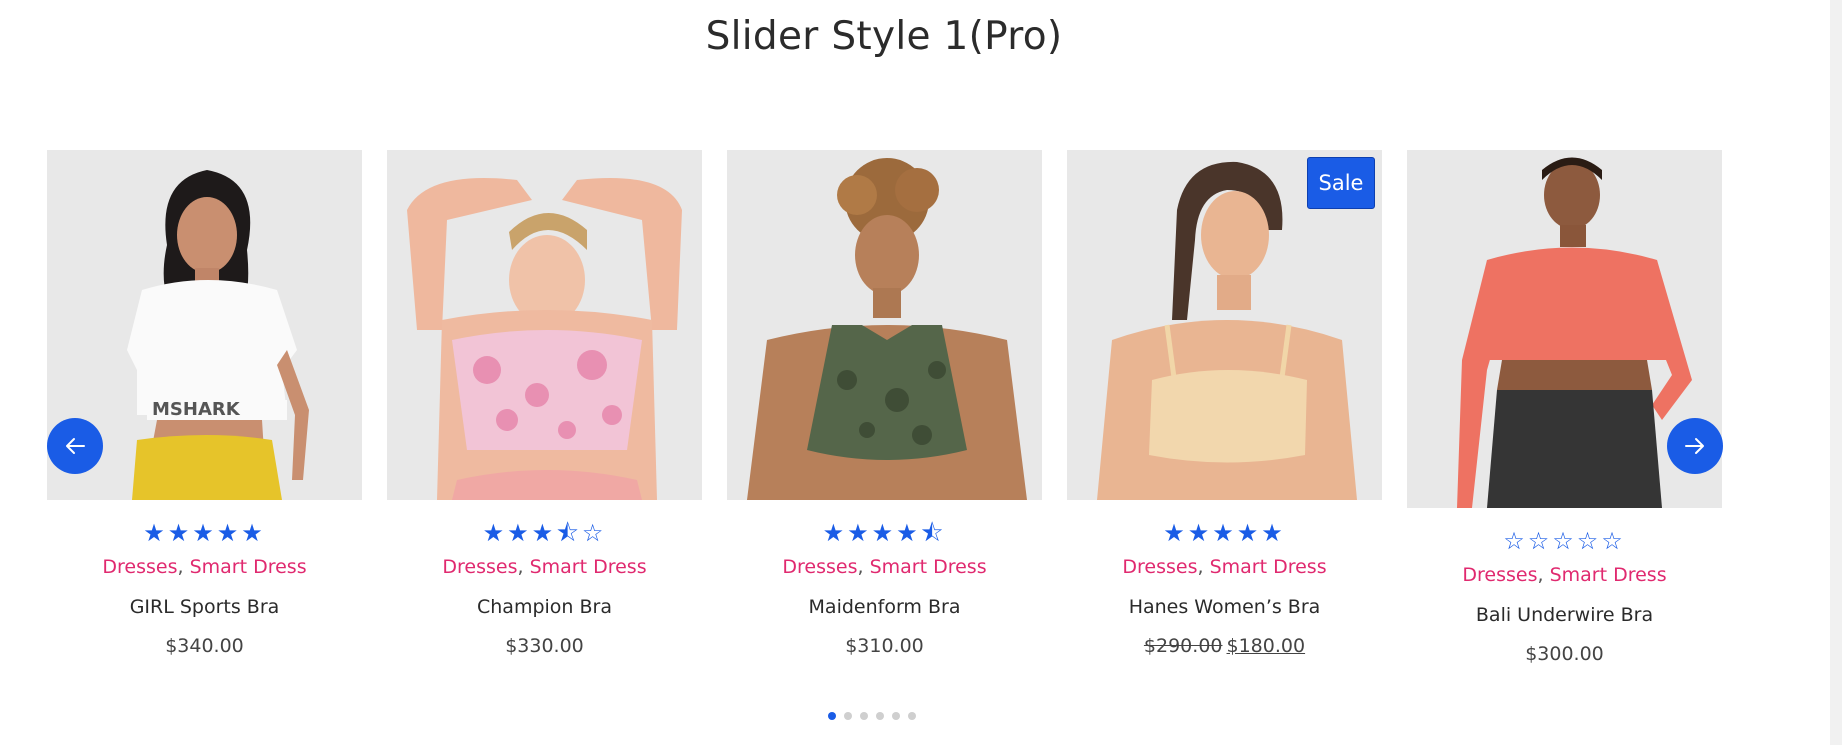 This screenshot has width=1842, height=745. I want to click on product-price: $340.00, so click(204, 646).